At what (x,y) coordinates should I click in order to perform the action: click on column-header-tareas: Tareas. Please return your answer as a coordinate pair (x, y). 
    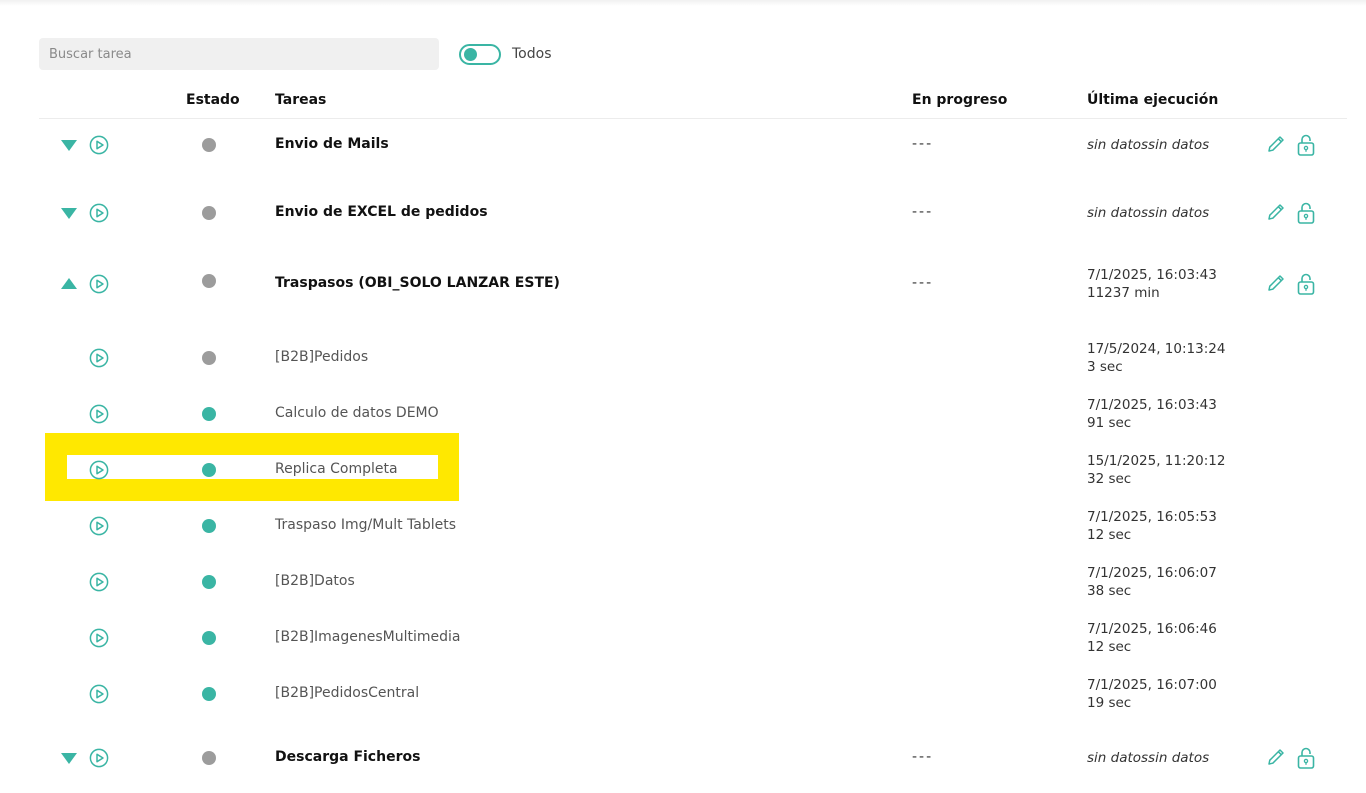
    Looking at the image, I should click on (301, 100).